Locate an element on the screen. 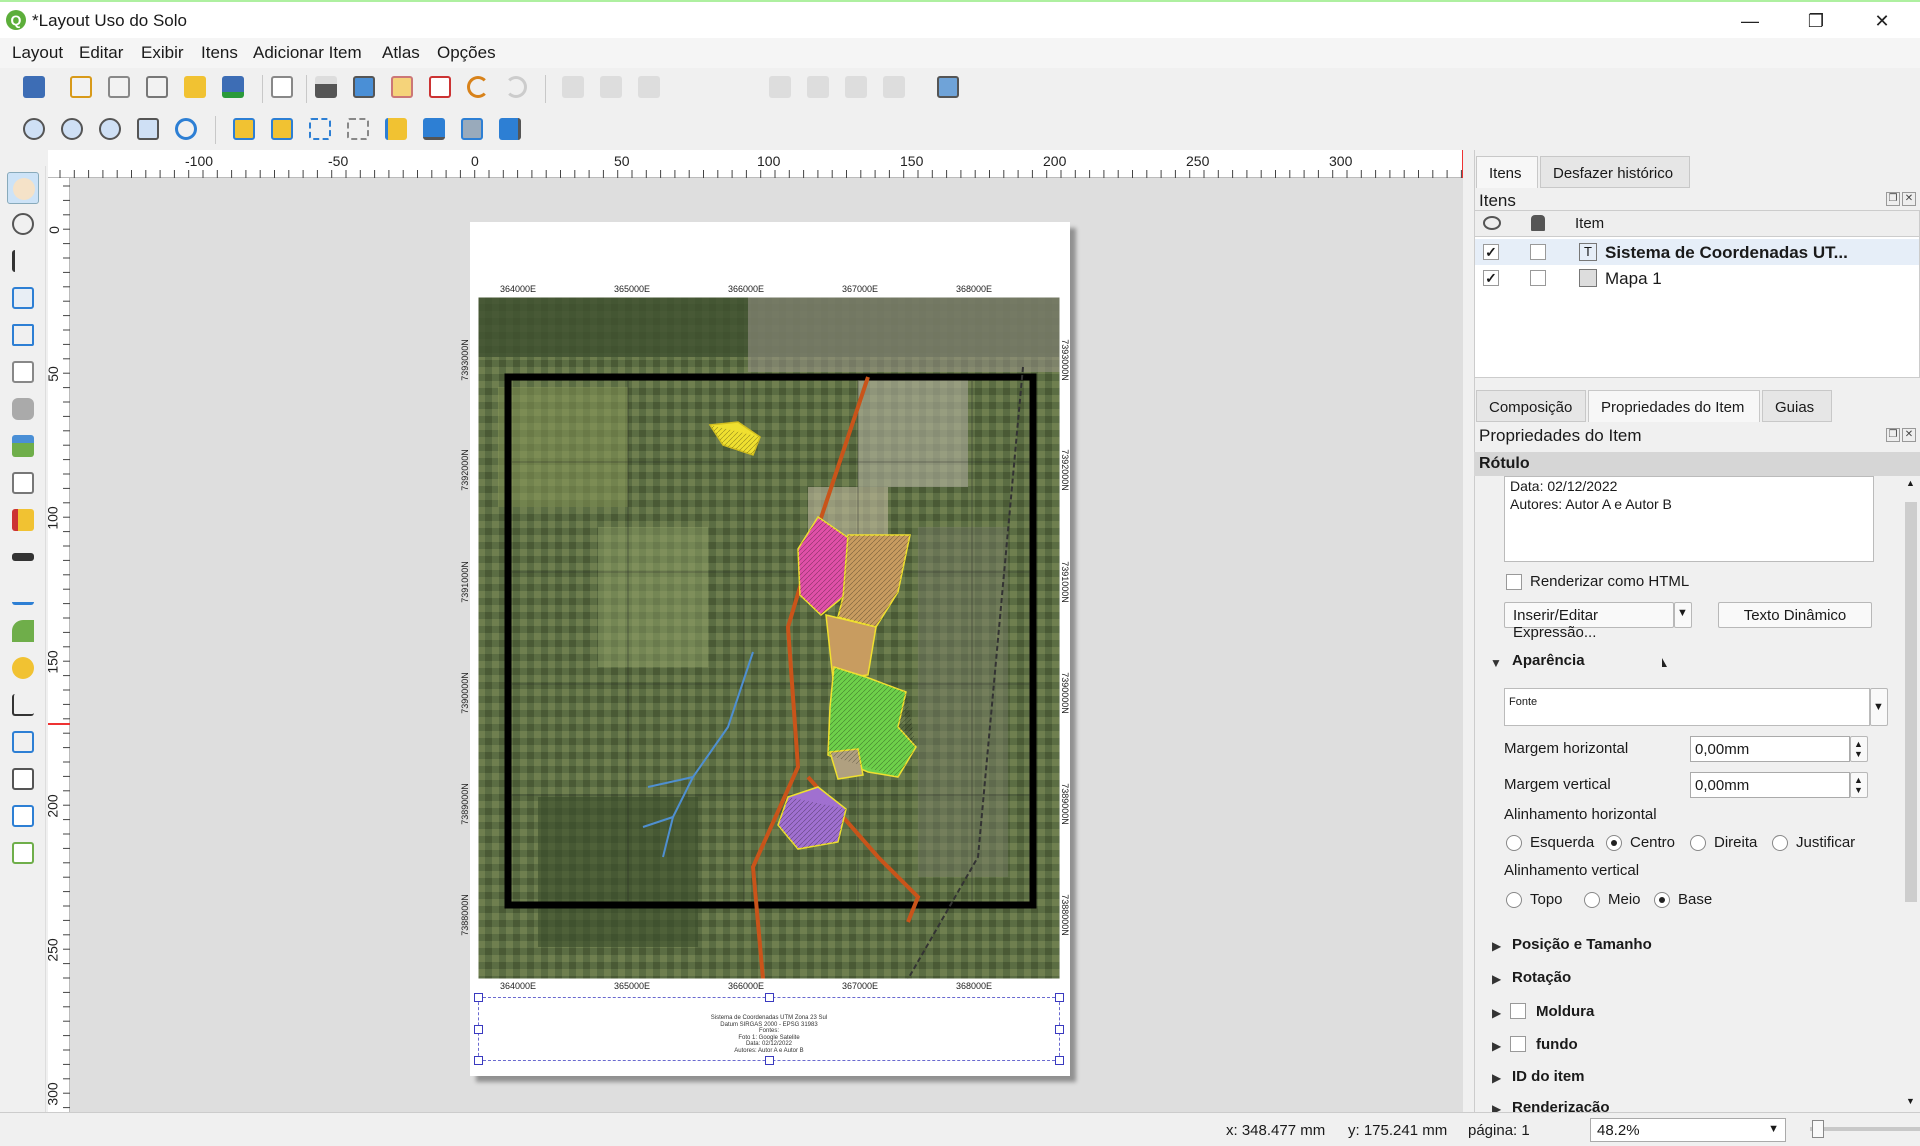 Image resolution: width=1920 pixels, height=1146 pixels. radio-centro is located at coordinates (1614, 843).